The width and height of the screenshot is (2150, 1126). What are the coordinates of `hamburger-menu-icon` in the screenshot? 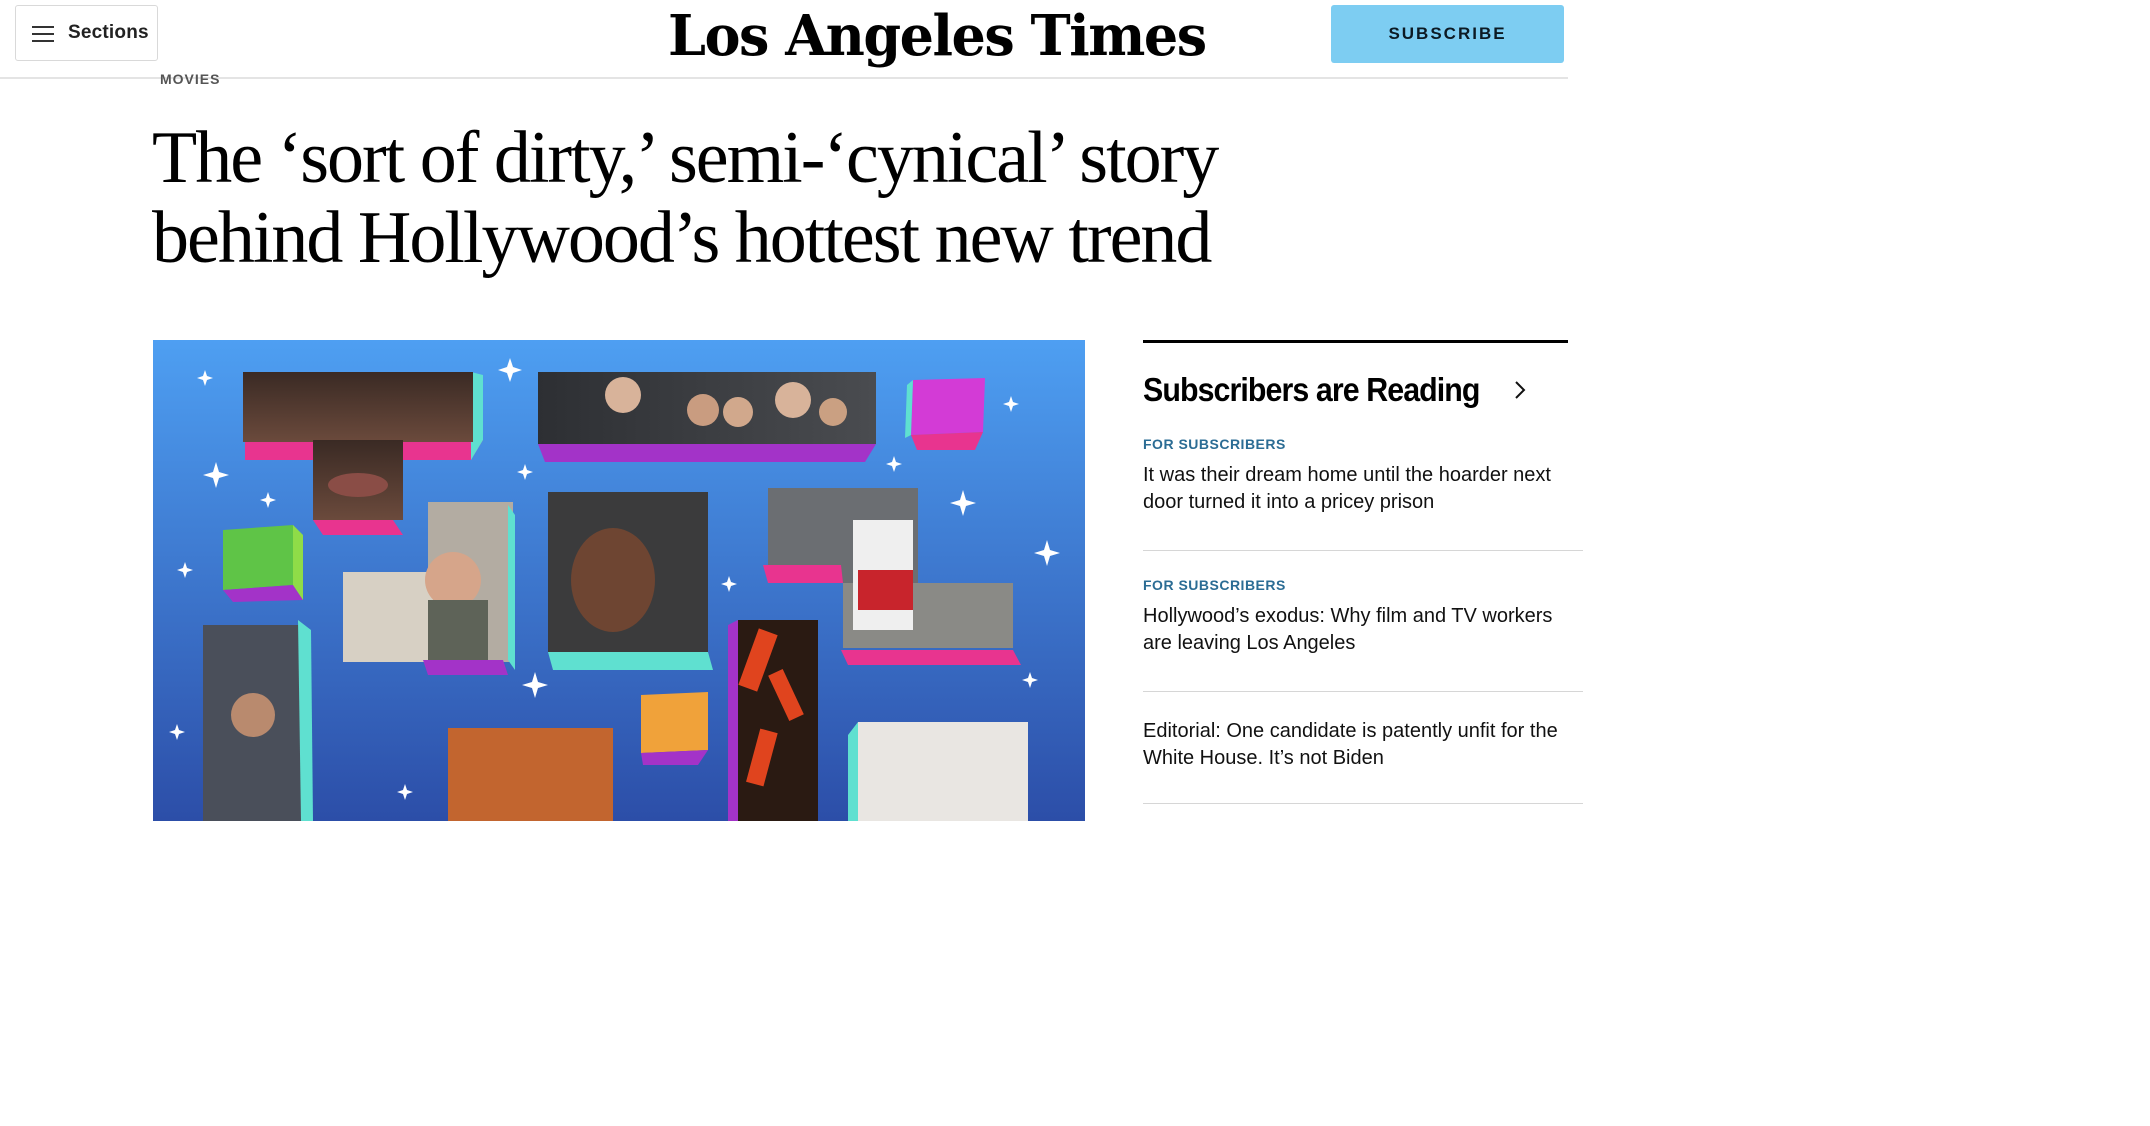 It's located at (43, 34).